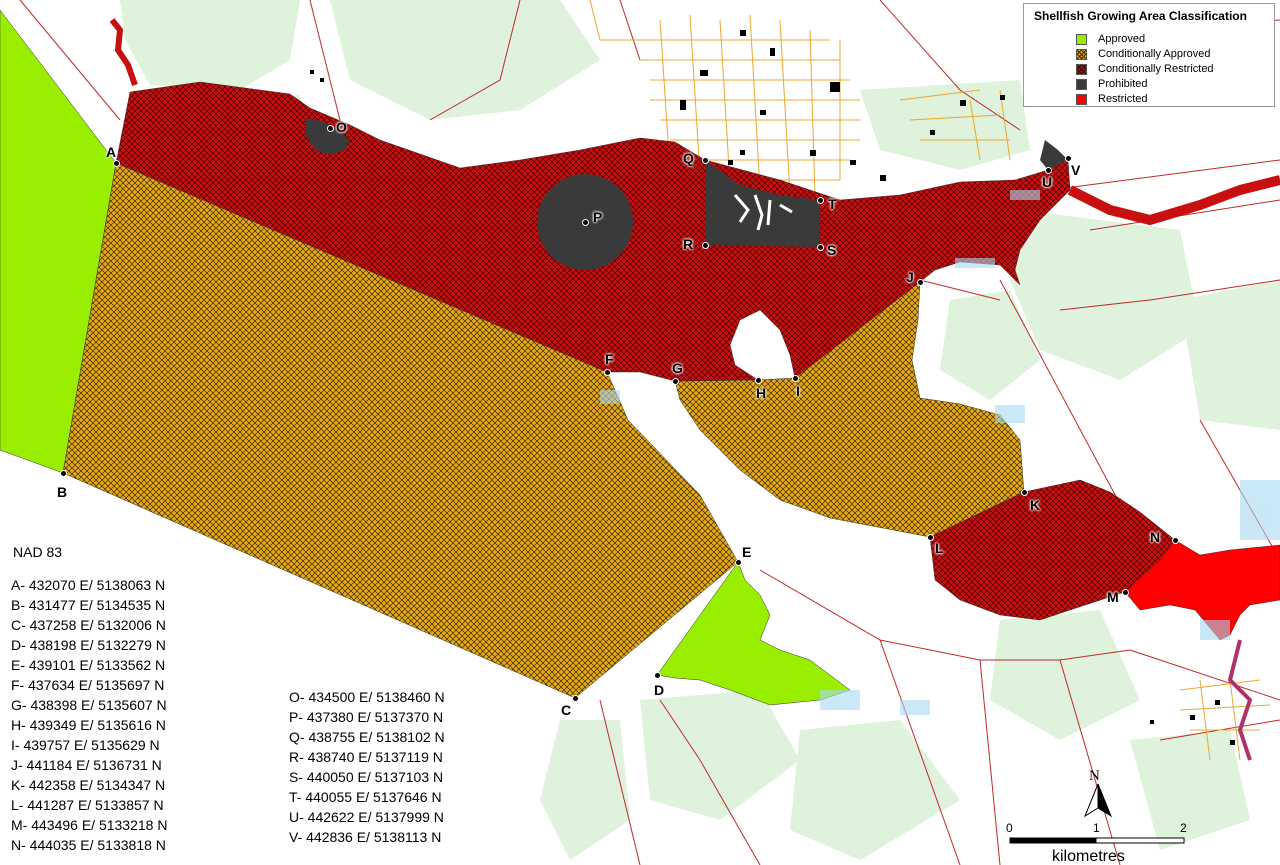 The width and height of the screenshot is (1280, 865). I want to click on legend-label: Restricted, so click(1123, 99).